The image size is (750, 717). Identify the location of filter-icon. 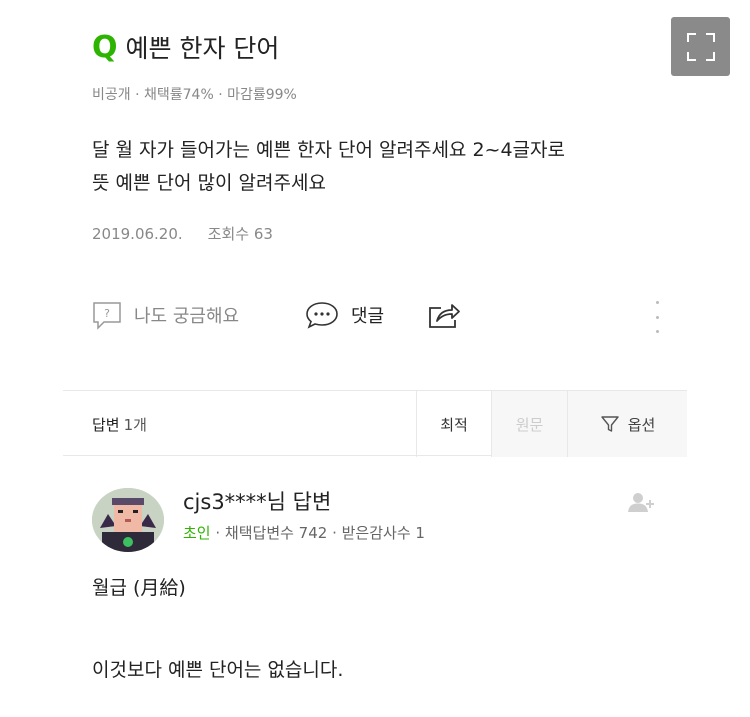
(609, 424).